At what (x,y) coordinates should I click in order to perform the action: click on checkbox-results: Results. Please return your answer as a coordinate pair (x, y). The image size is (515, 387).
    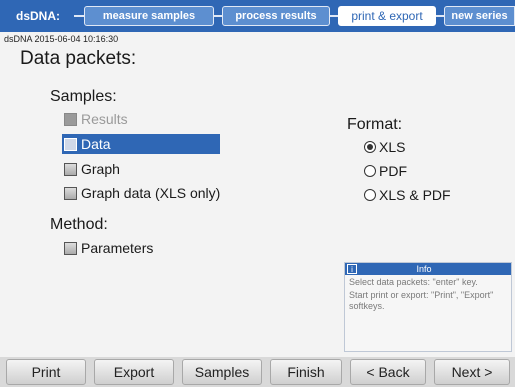
    Looking at the image, I should click on (96, 119).